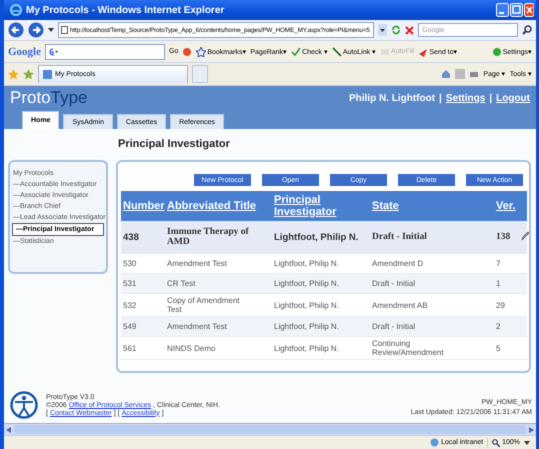 This screenshot has width=539, height=449. I want to click on table-cell: 561, so click(143, 348).